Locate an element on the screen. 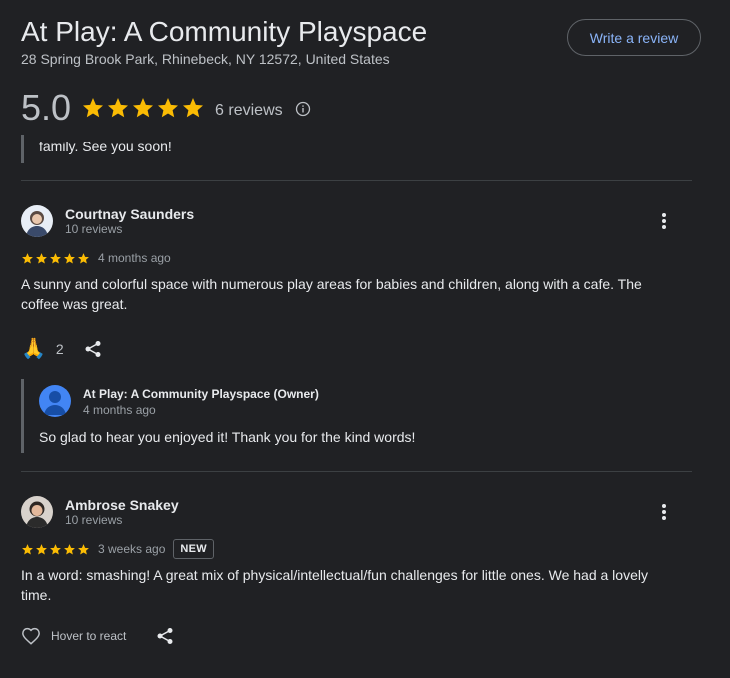 The height and width of the screenshot is (678, 730). rating-stars is located at coordinates (143, 108).